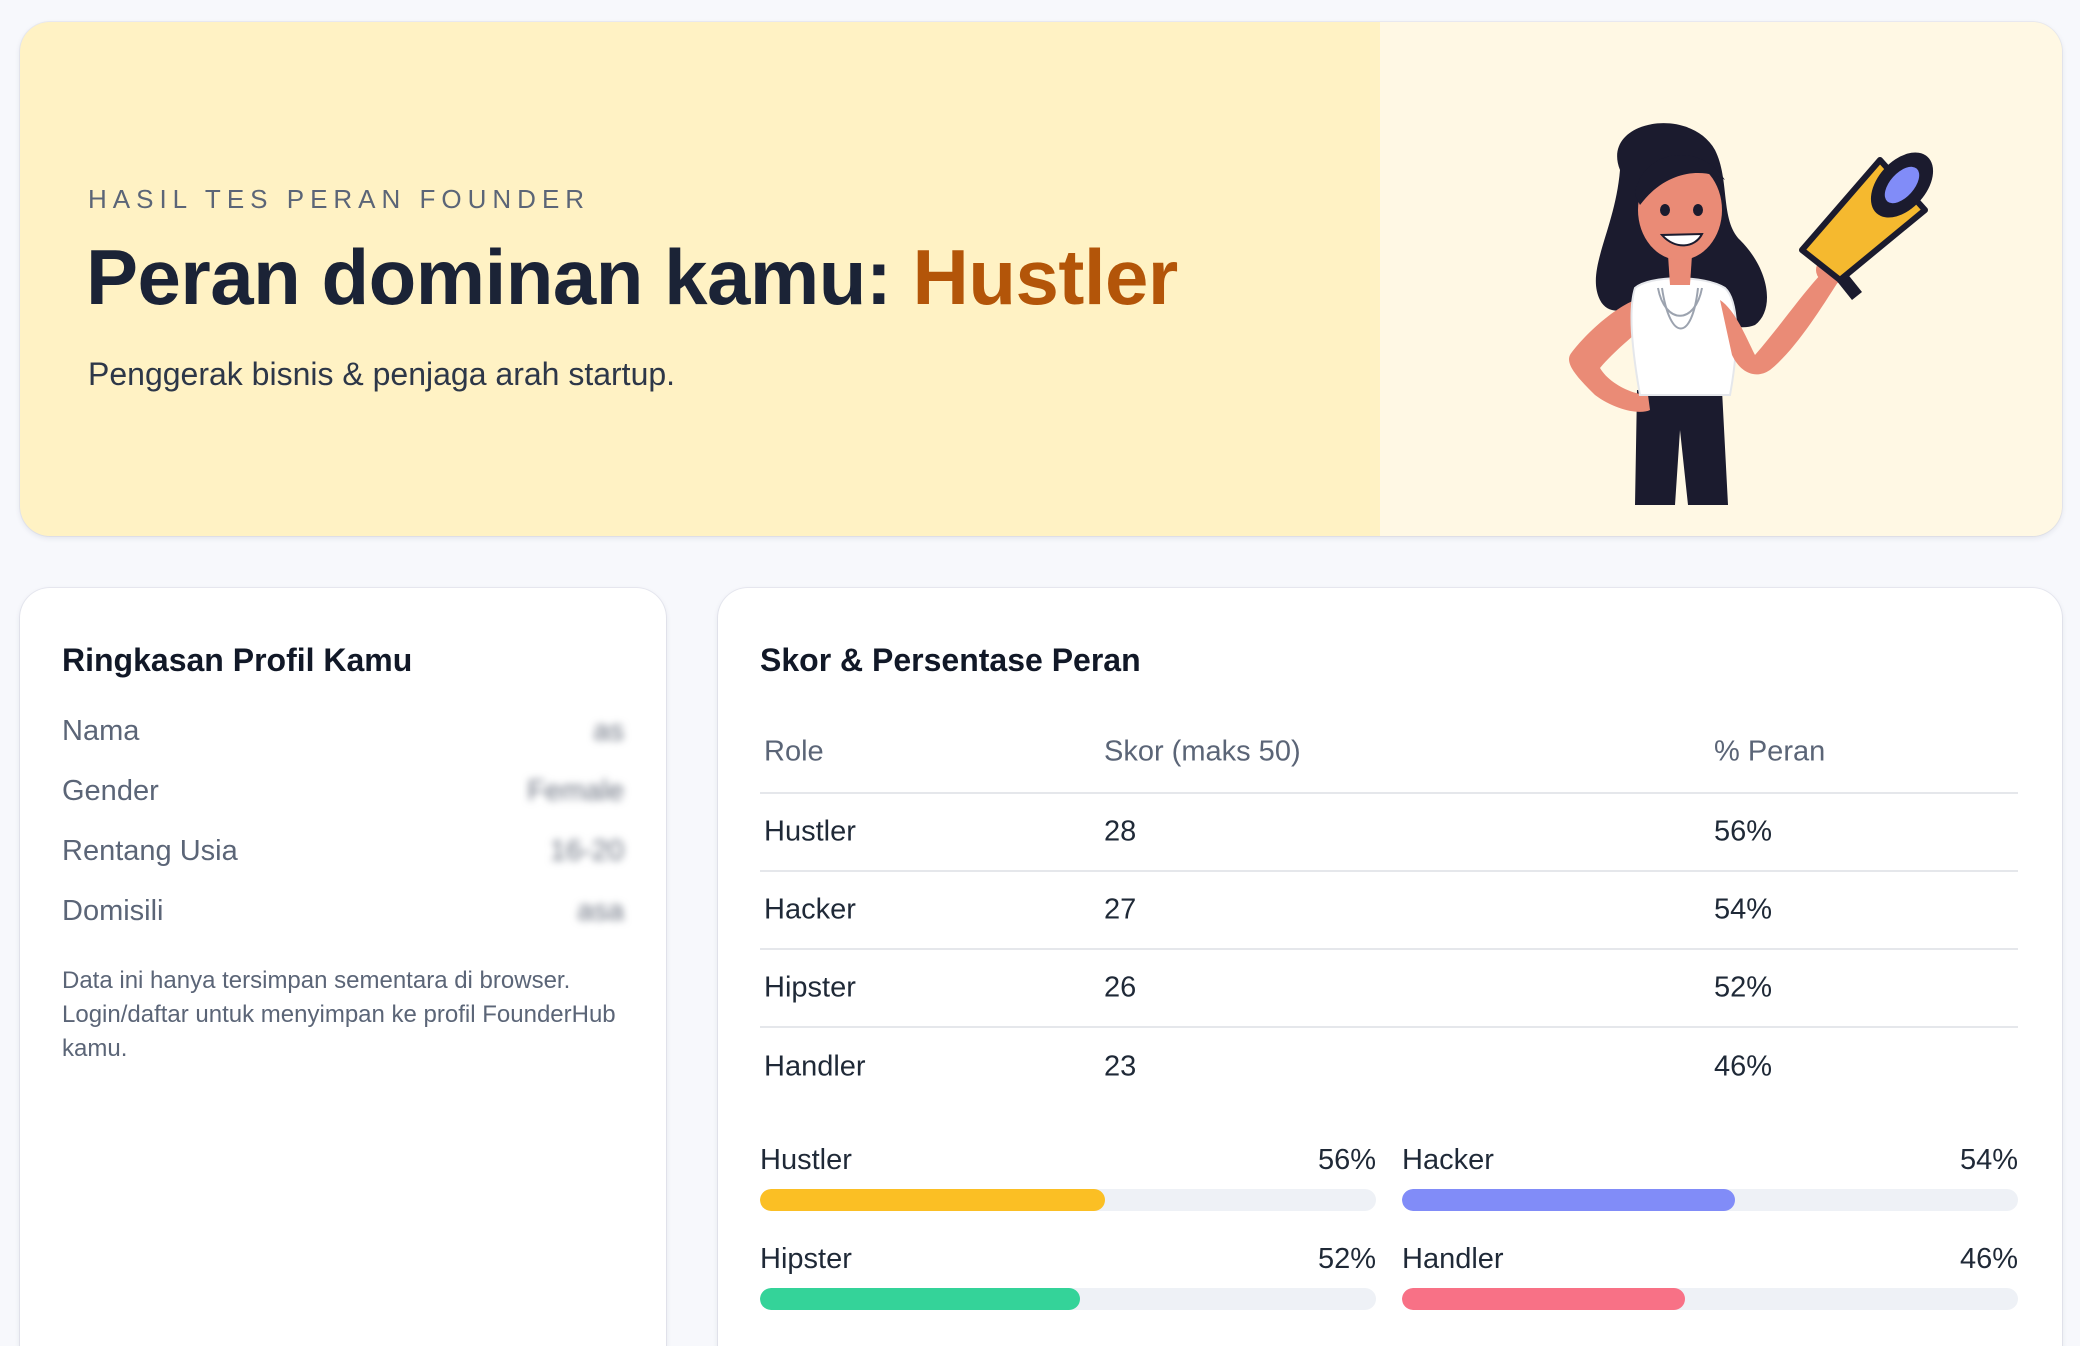 The height and width of the screenshot is (1346, 2080). I want to click on dominant-role: Hustler, so click(1045, 277).